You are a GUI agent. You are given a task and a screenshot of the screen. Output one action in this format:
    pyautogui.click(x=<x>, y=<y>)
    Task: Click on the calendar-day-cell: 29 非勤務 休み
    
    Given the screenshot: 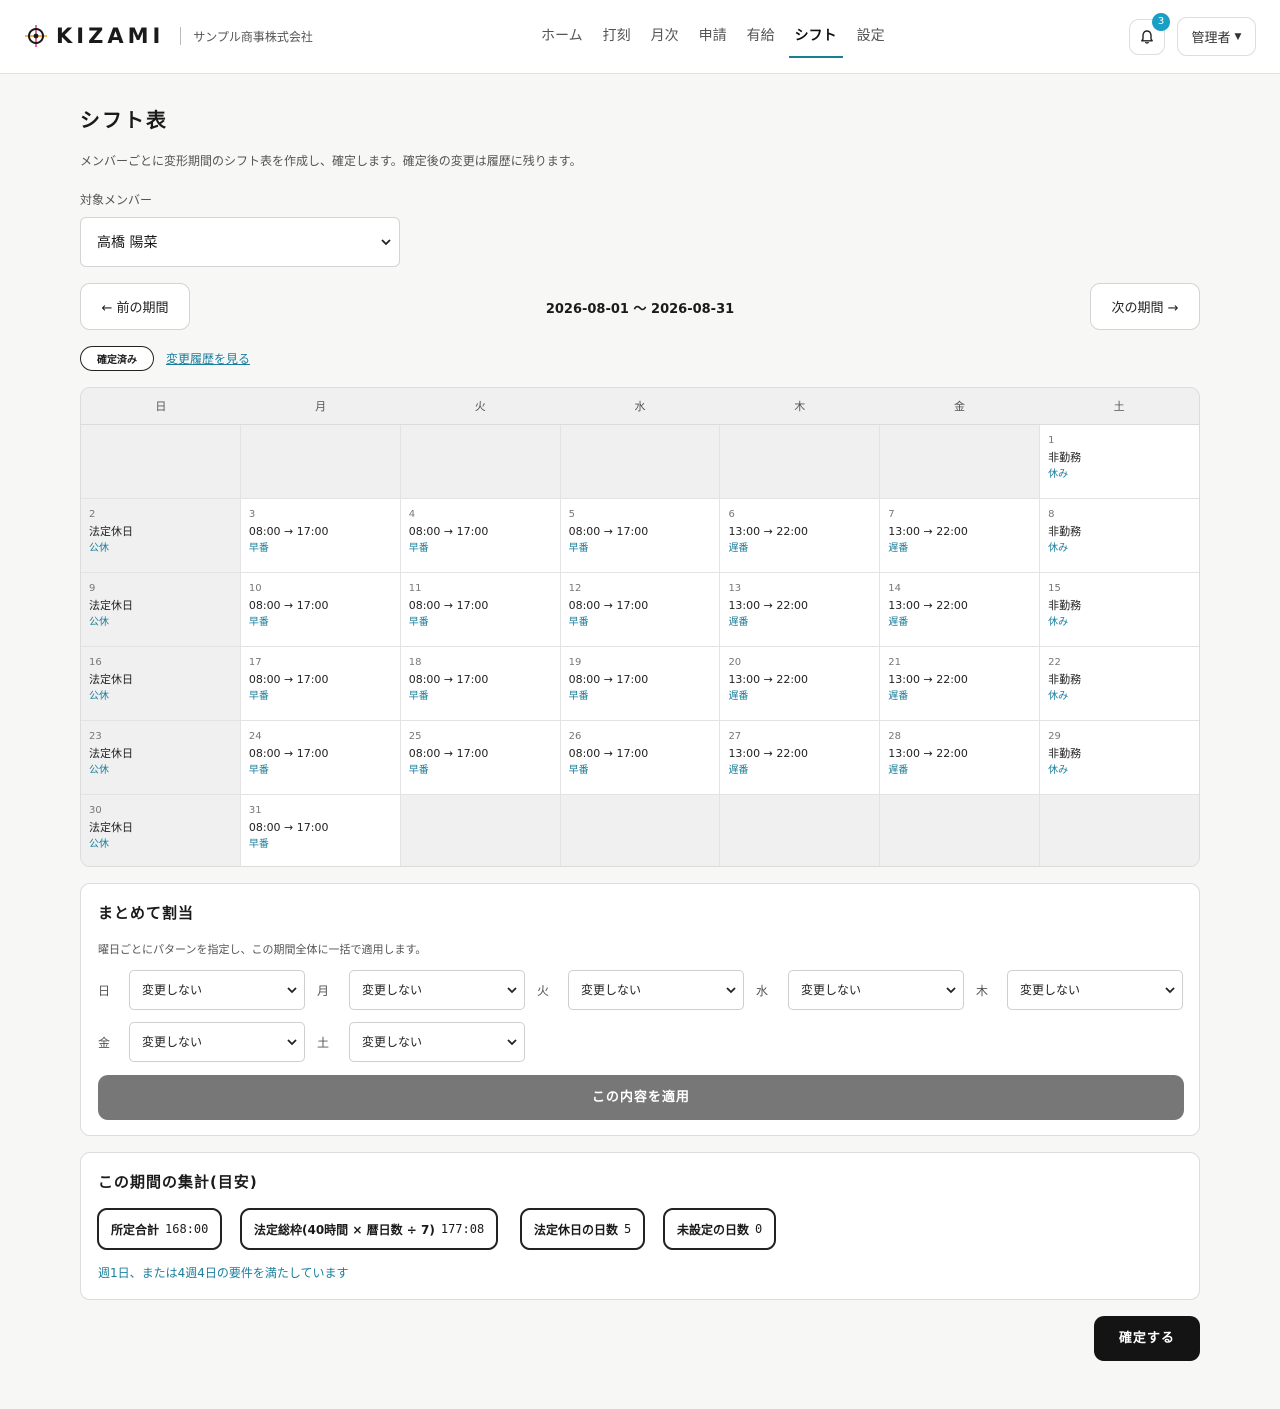 What is the action you would take?
    pyautogui.click(x=1119, y=757)
    